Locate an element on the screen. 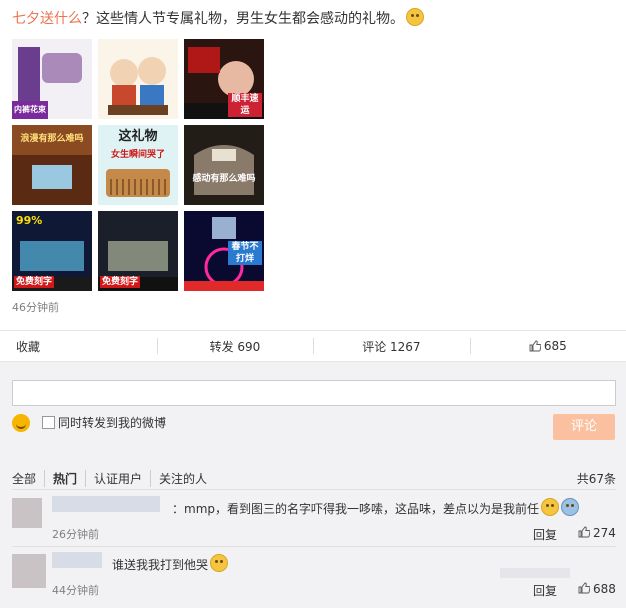 This screenshot has width=626, height=608. action-bar: 收藏 转发 690 评论 1267 685 is located at coordinates (313, 346).